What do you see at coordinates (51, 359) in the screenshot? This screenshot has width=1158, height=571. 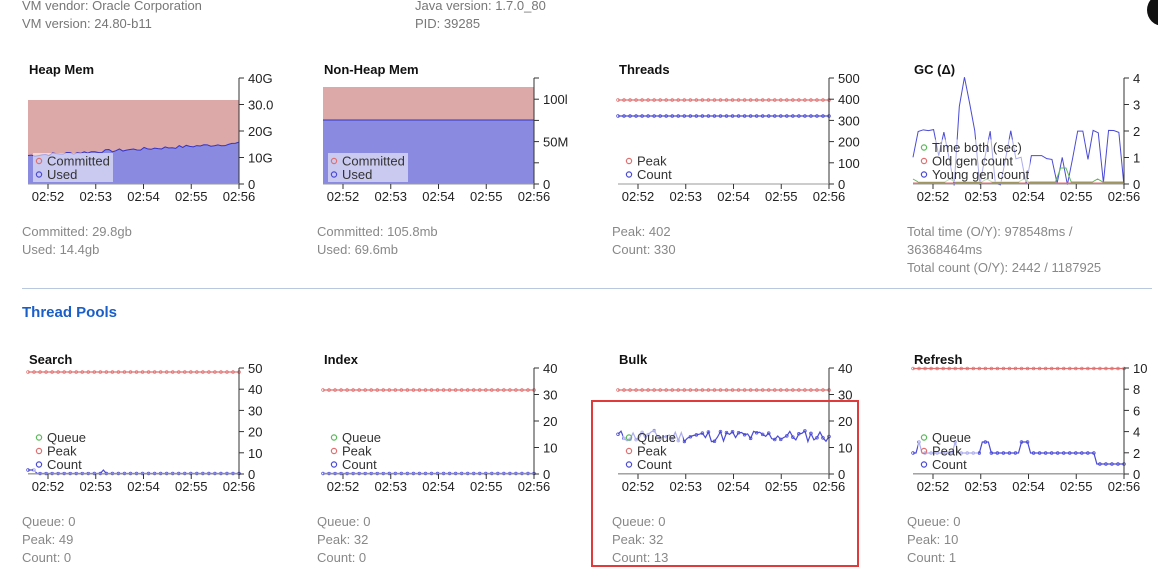 I see `search-title: Search` at bounding box center [51, 359].